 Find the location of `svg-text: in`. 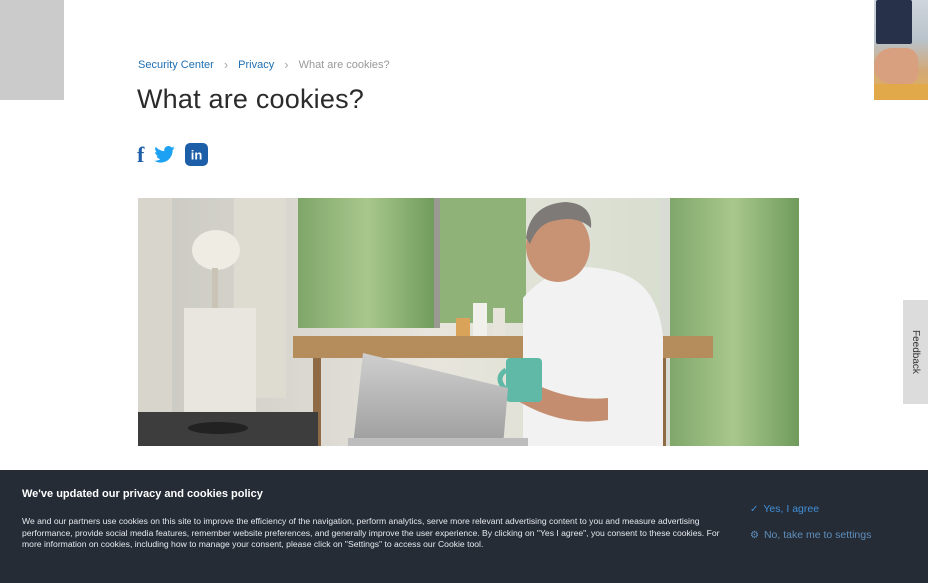

svg-text: in is located at coordinates (197, 155).